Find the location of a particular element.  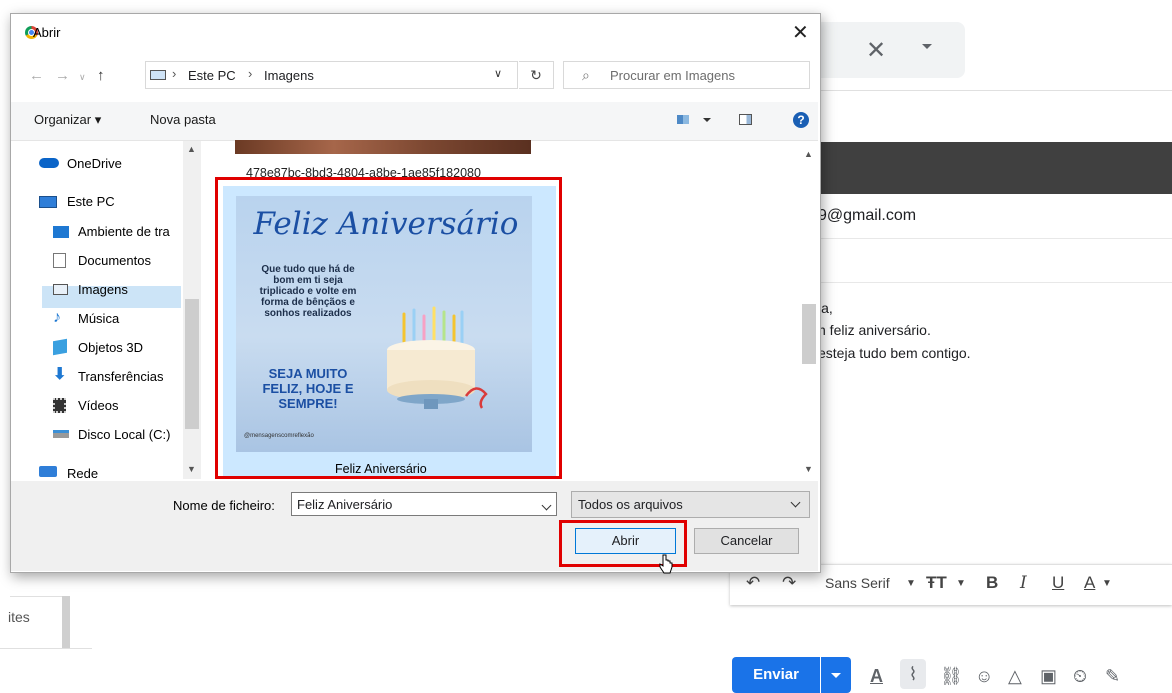

close-icon: ✕ is located at coordinates (800, 32).